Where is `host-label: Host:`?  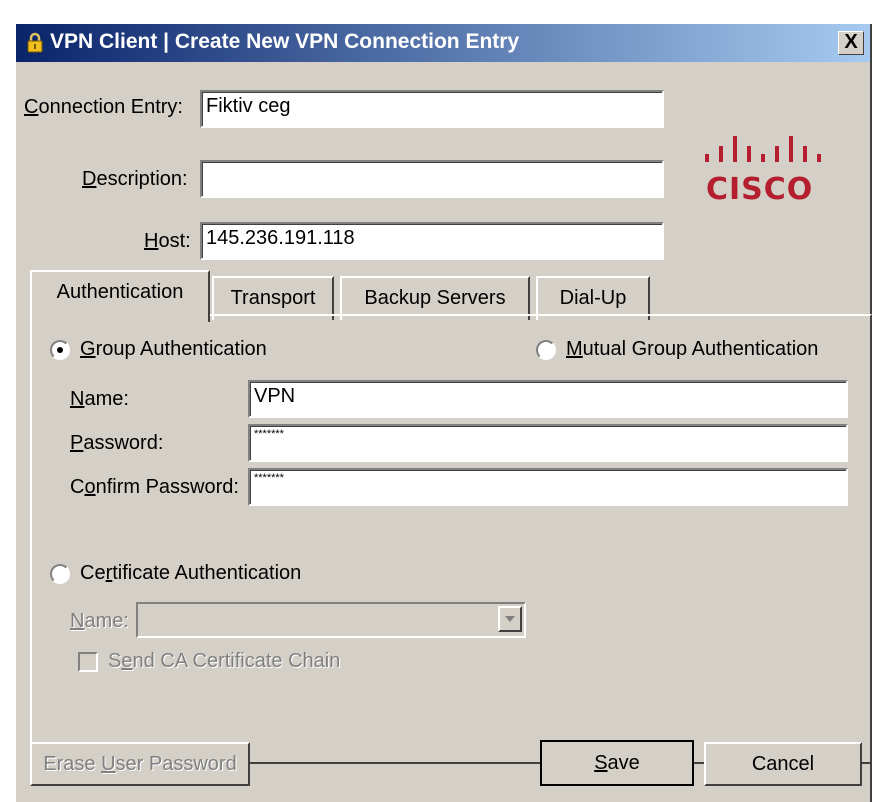 host-label: Host: is located at coordinates (167, 241).